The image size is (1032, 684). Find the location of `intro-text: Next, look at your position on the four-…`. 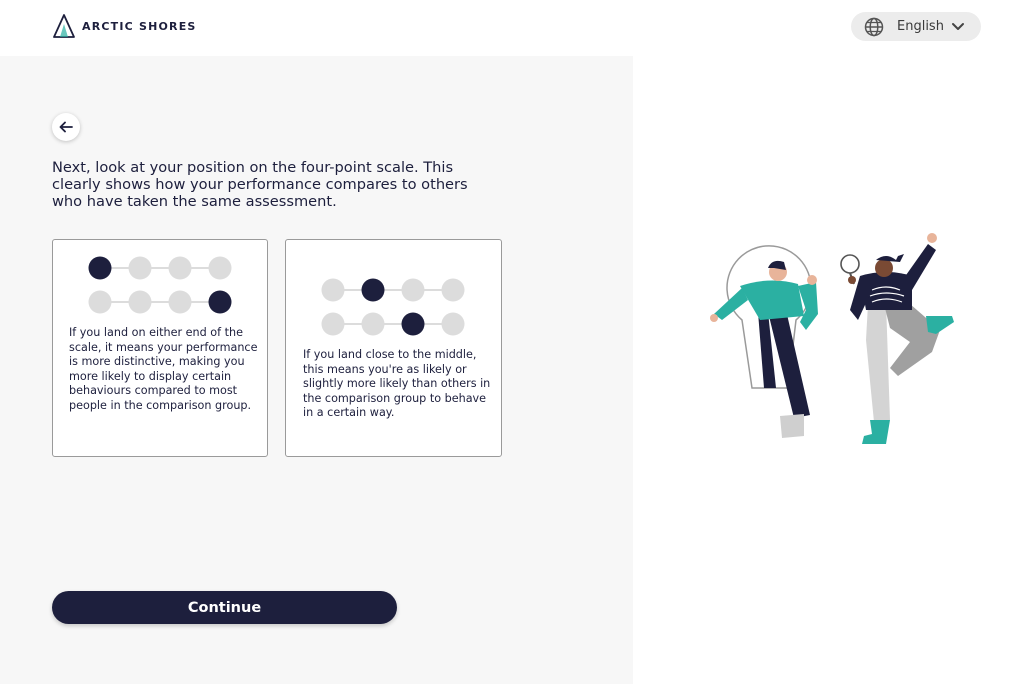

intro-text: Next, look at your position on the four-… is located at coordinates (260, 184).